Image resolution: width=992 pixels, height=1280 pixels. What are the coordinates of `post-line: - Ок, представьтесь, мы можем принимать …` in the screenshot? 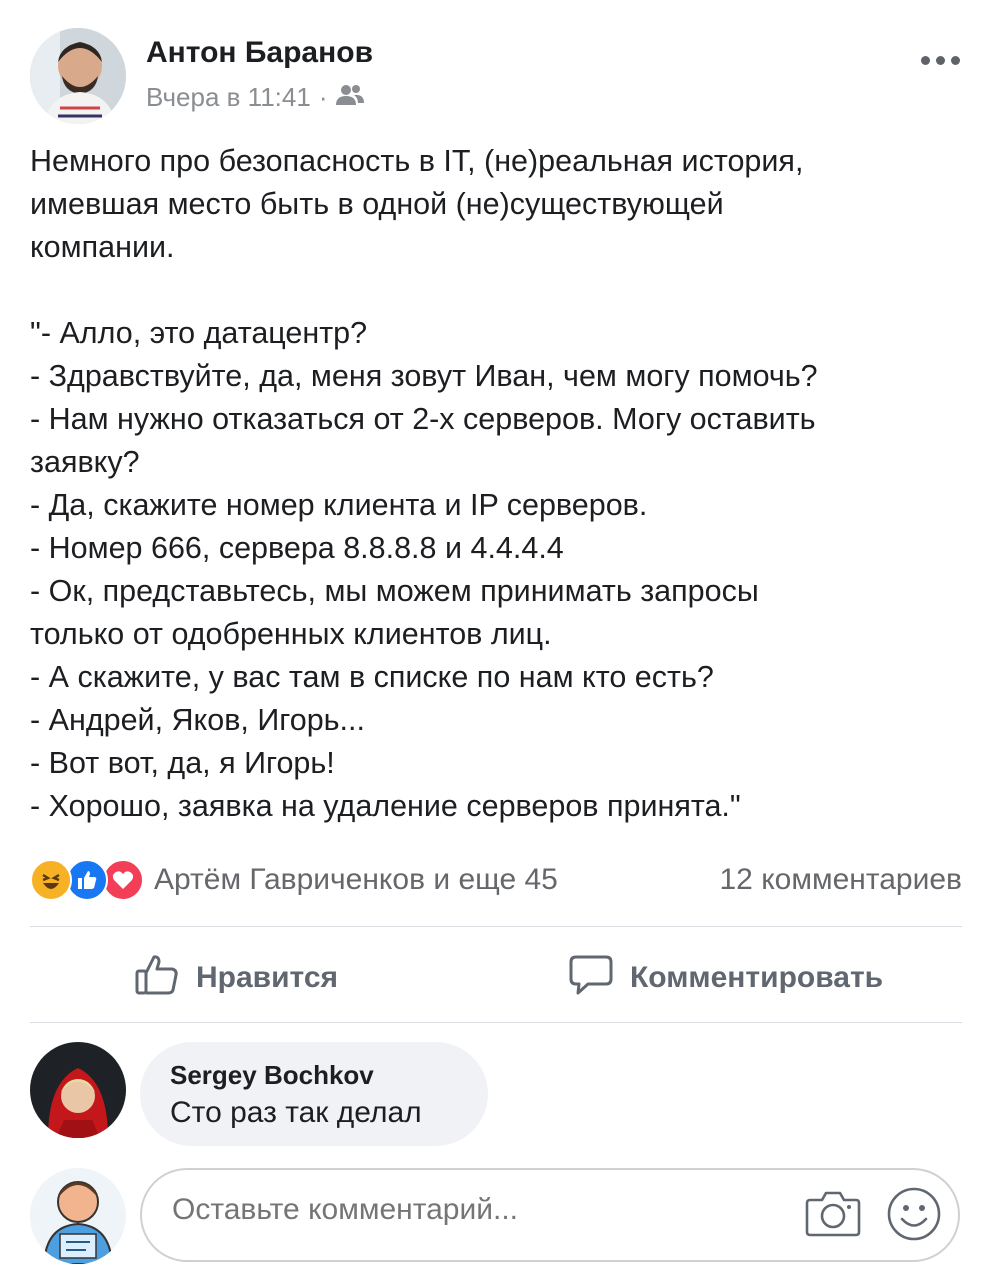 It's located at (394, 591).